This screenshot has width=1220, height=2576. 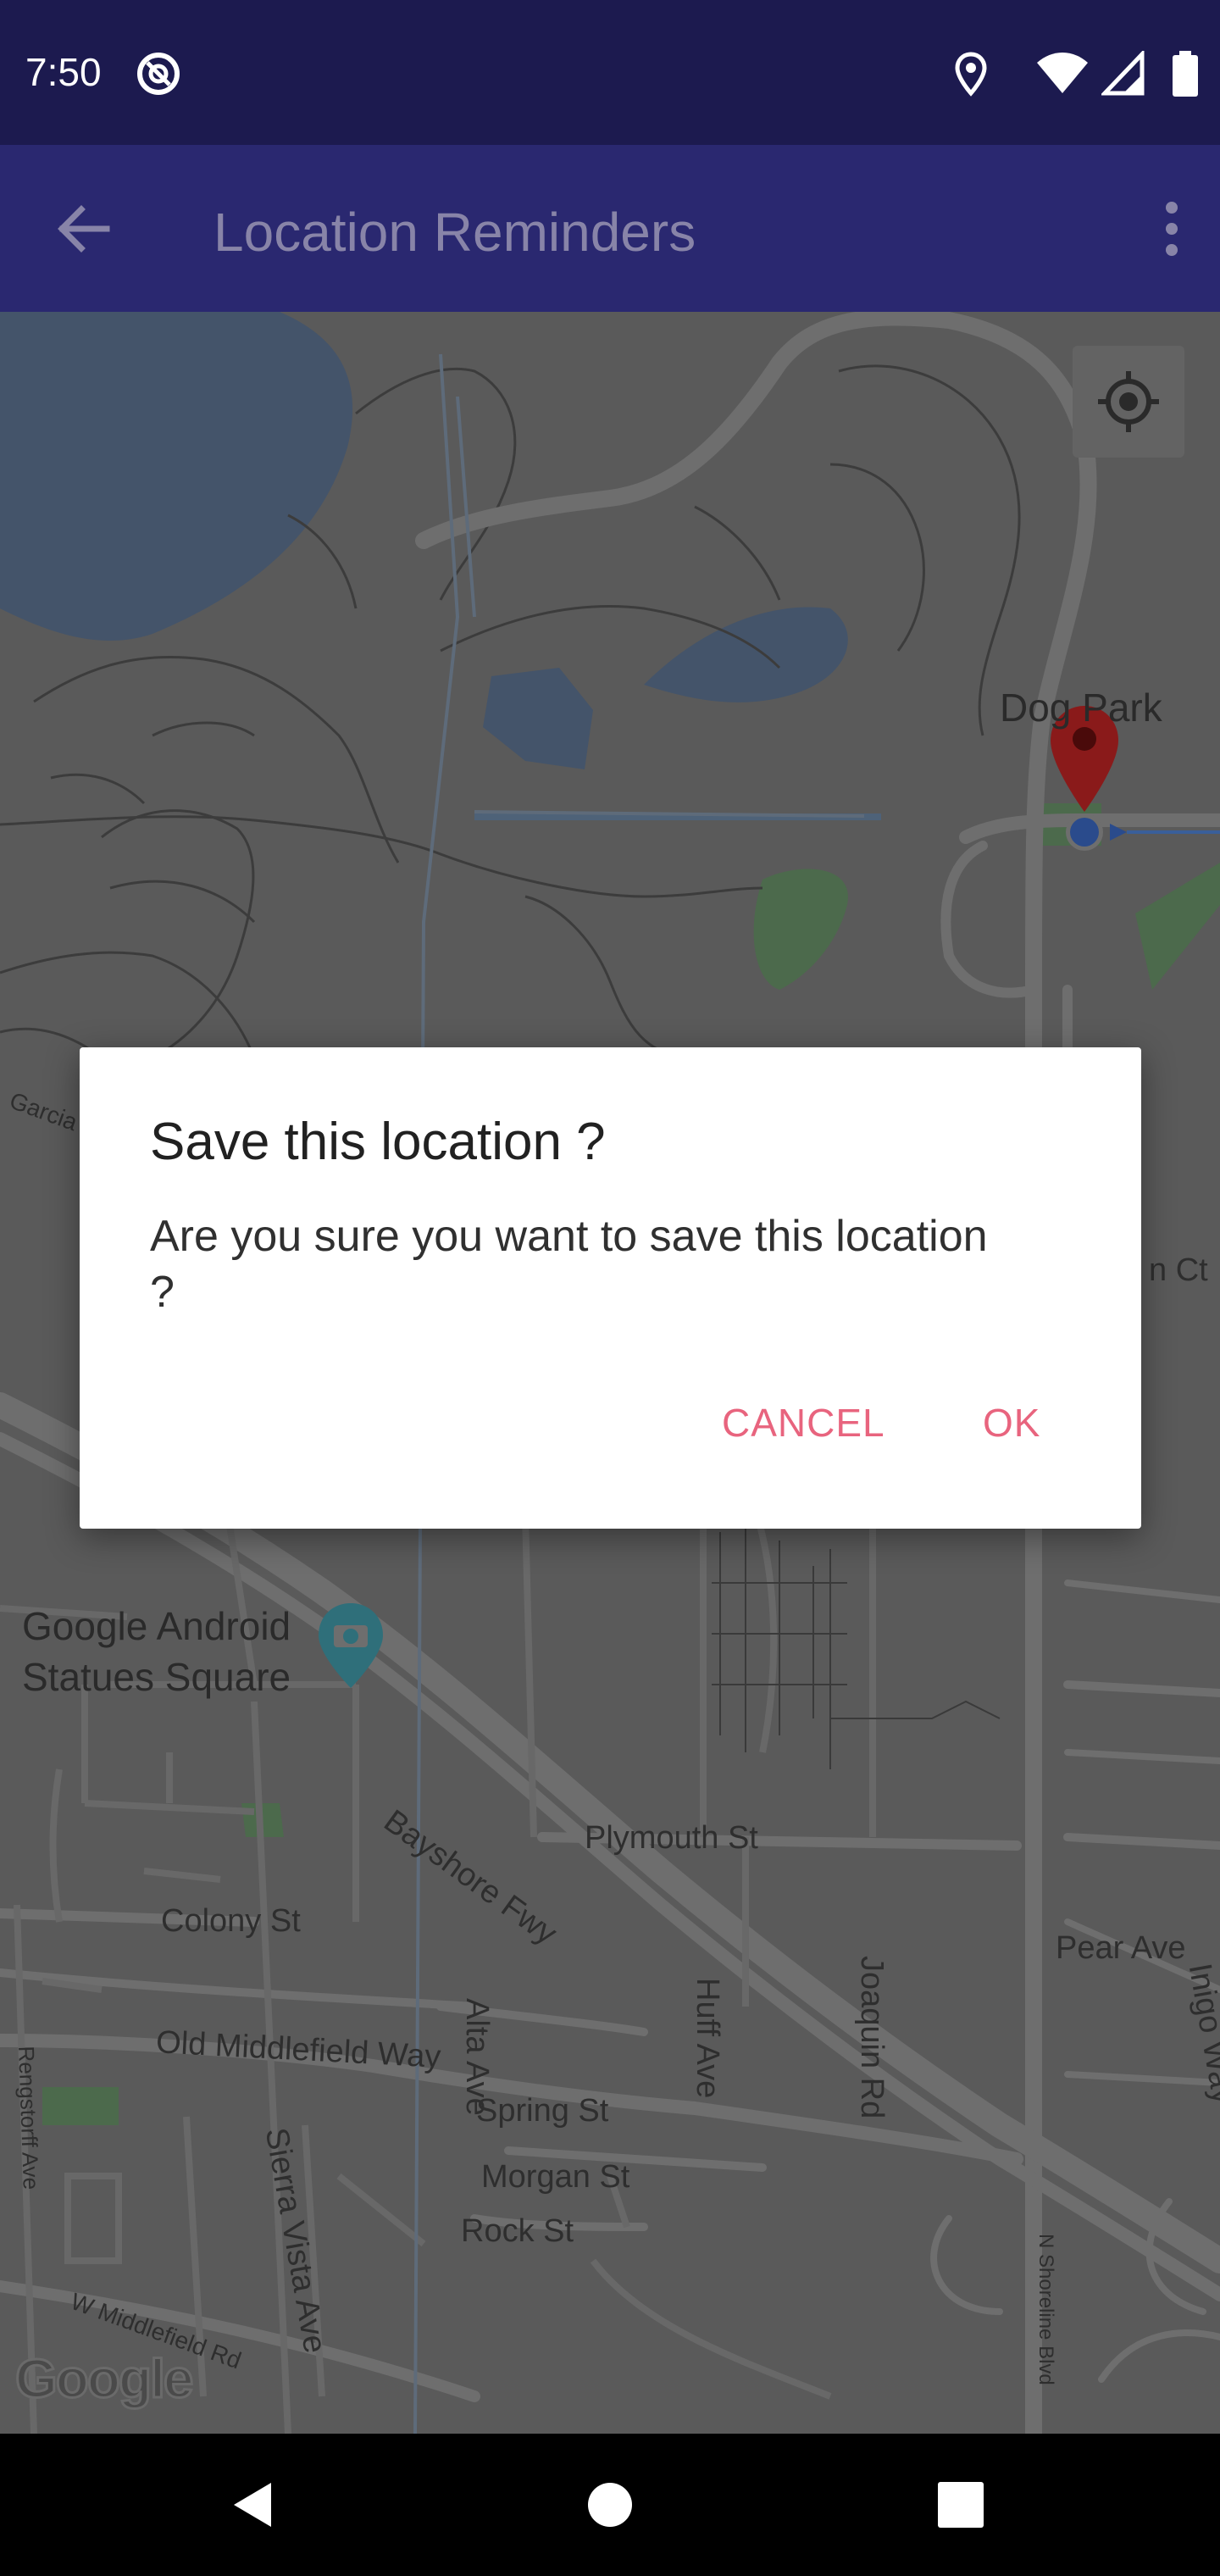 What do you see at coordinates (746, 654) in the screenshot?
I see `creek` at bounding box center [746, 654].